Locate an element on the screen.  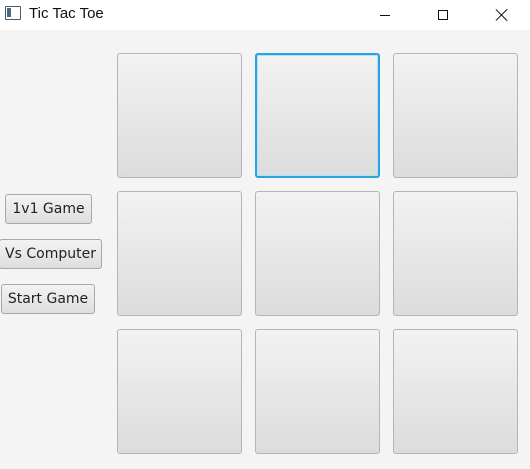
window-title: Tic Tac Toe is located at coordinates (66, 13).